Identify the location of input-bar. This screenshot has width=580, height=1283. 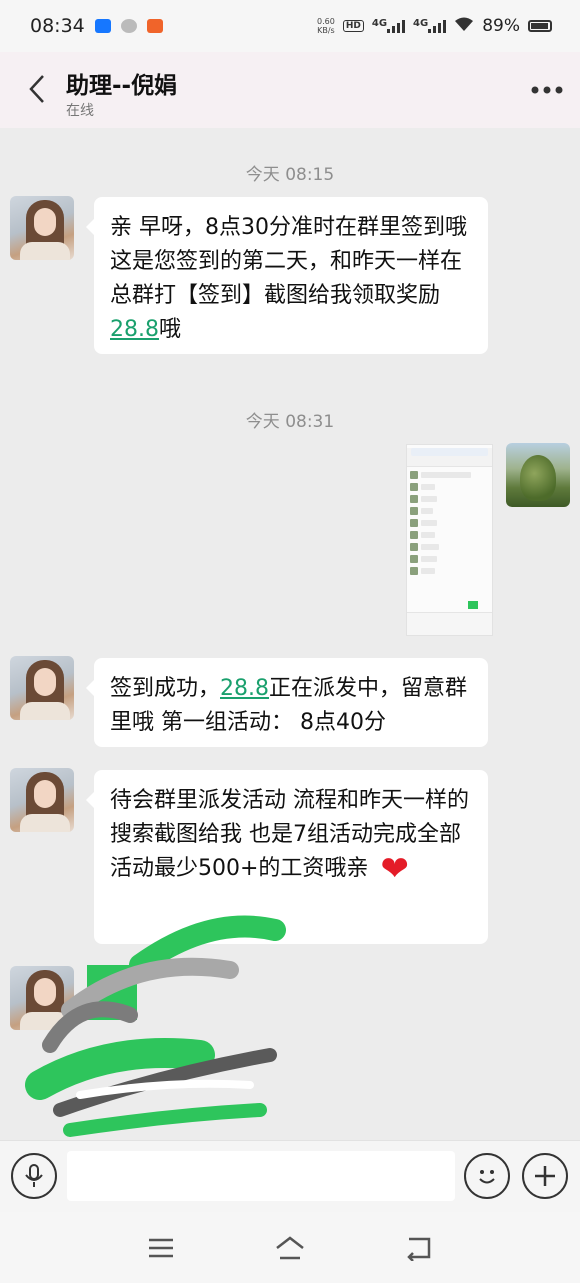
(290, 1176).